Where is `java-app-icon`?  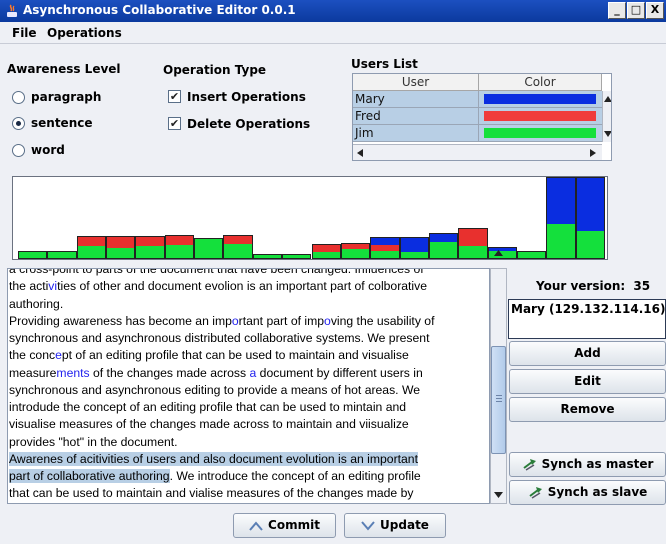 java-app-icon is located at coordinates (12, 10).